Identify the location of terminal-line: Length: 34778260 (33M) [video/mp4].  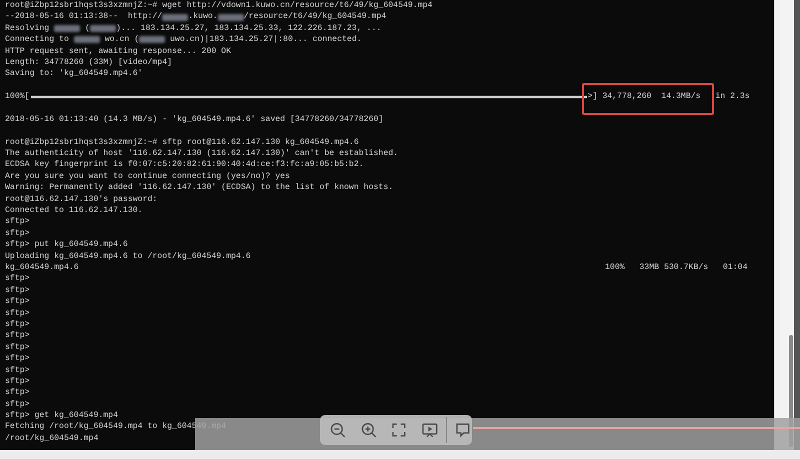
(88, 62).